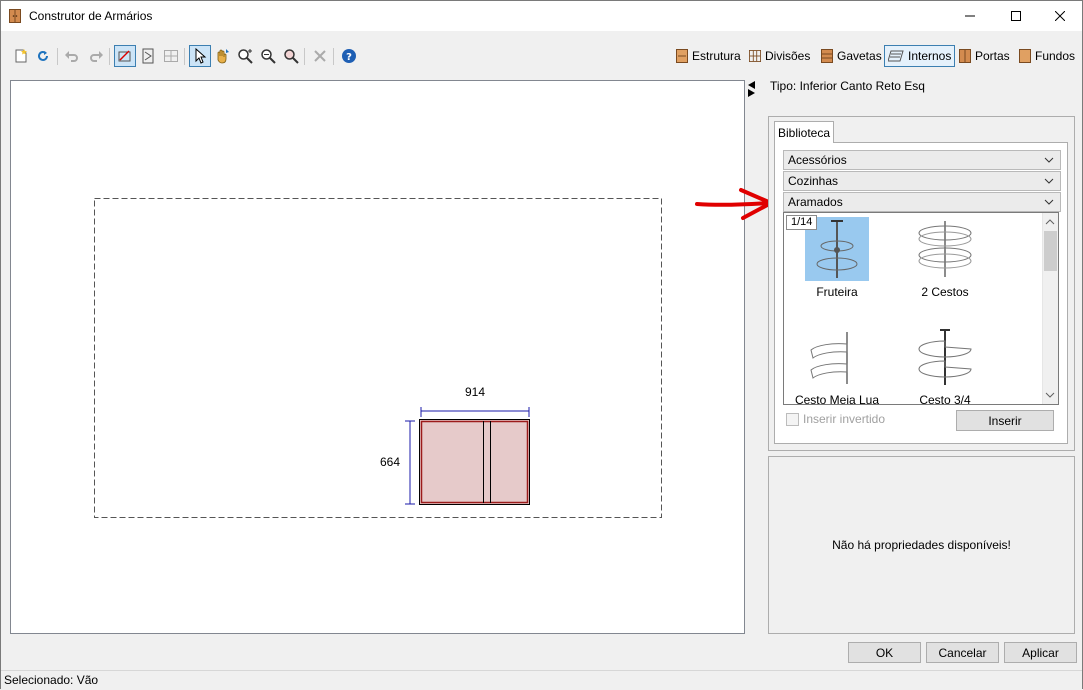 The image size is (1083, 690). I want to click on two-baskets-icon, so click(945, 249).